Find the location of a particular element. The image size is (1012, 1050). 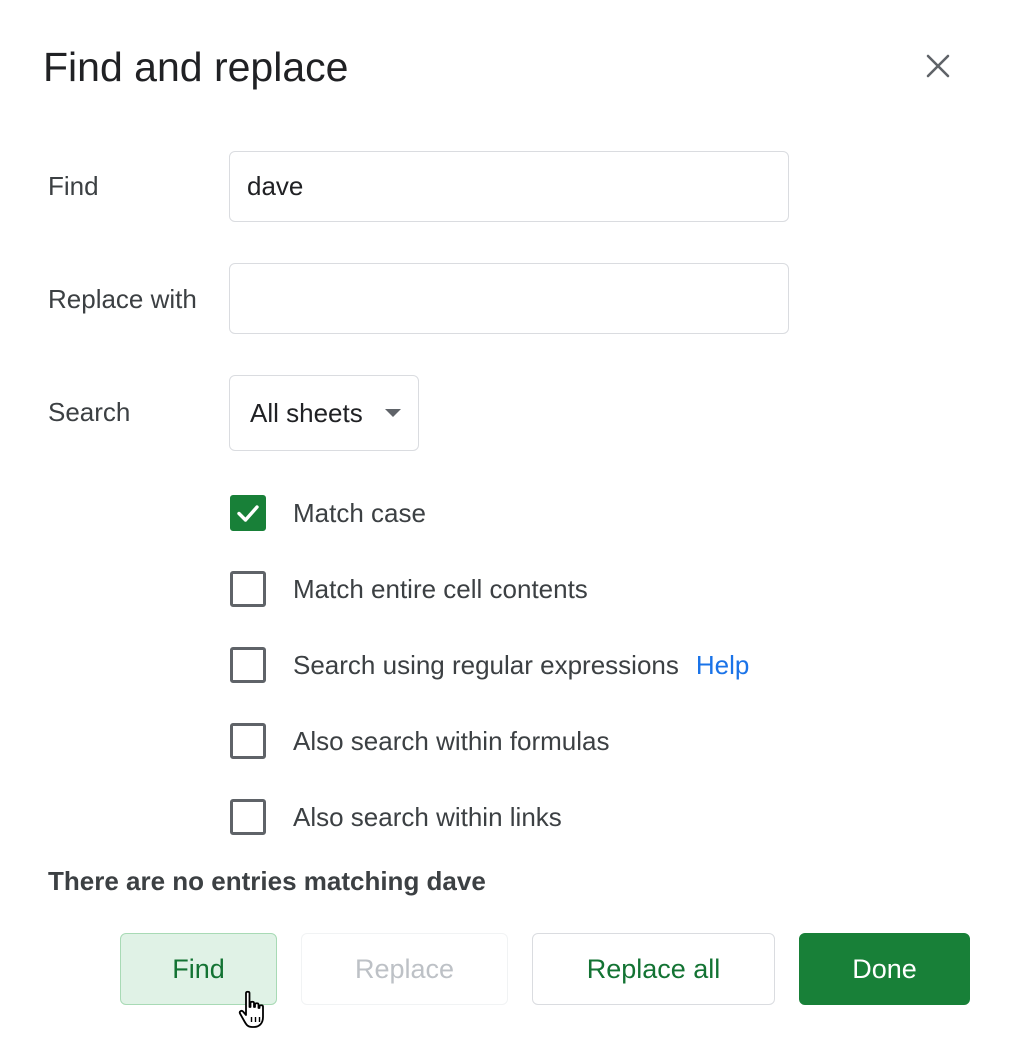

formulas-checkbox is located at coordinates (248, 741).